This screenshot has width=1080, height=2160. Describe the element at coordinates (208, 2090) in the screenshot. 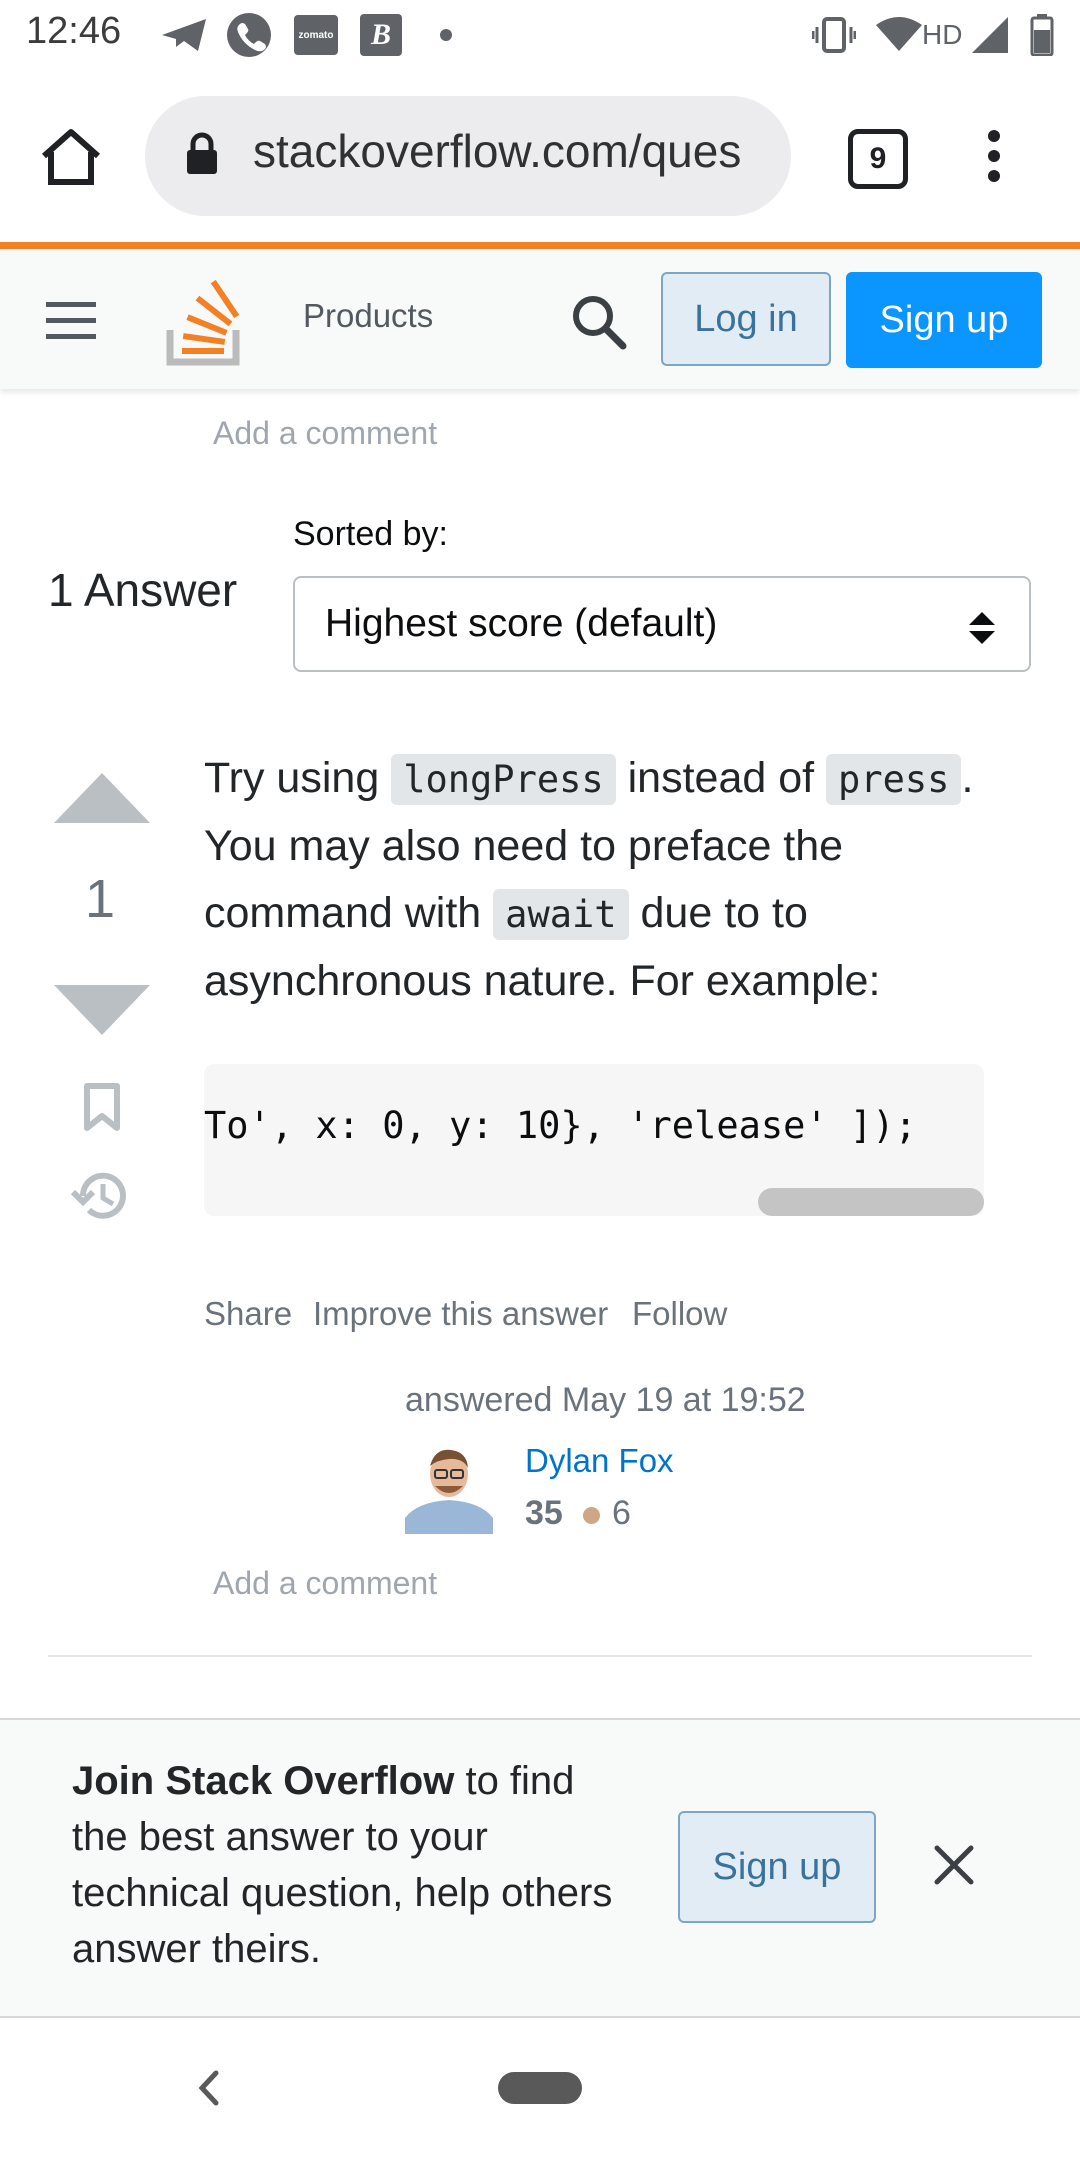

I see `back-icon` at that location.